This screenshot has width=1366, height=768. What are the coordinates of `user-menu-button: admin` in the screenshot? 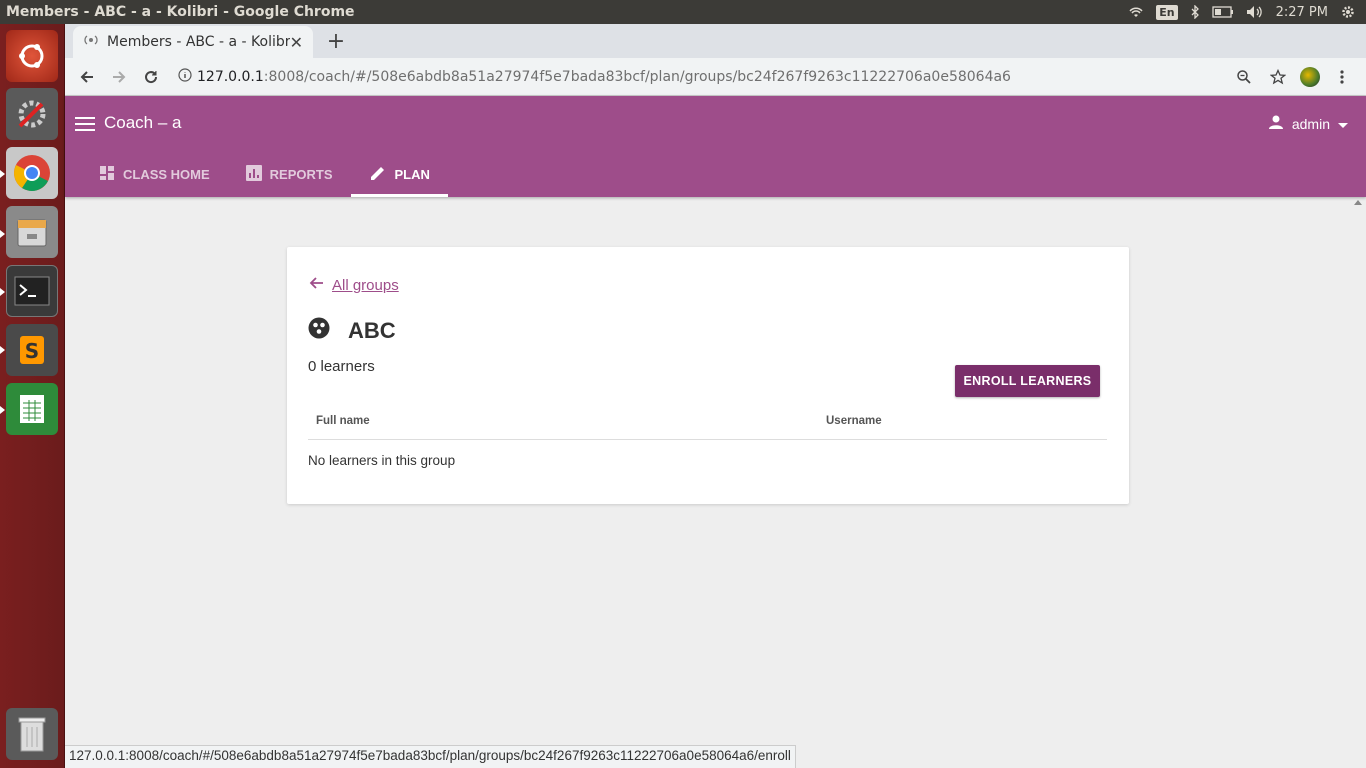 It's located at (1308, 123).